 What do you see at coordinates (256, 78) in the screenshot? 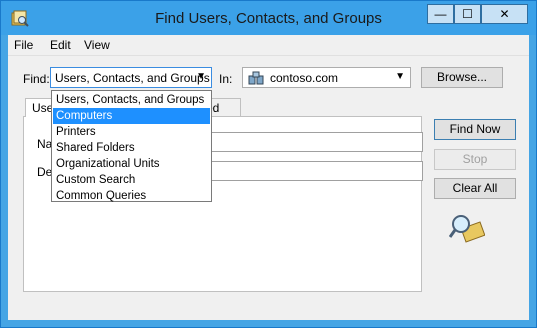
I see `domain-icon` at bounding box center [256, 78].